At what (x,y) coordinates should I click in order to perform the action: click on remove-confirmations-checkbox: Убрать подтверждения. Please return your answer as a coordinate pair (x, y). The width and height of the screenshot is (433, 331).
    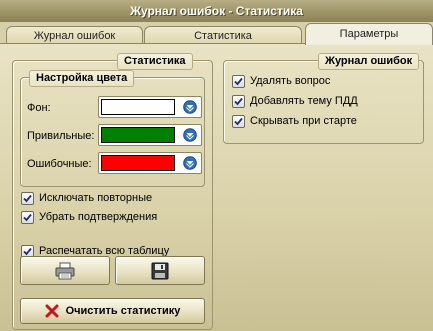
    Looking at the image, I should click on (89, 217).